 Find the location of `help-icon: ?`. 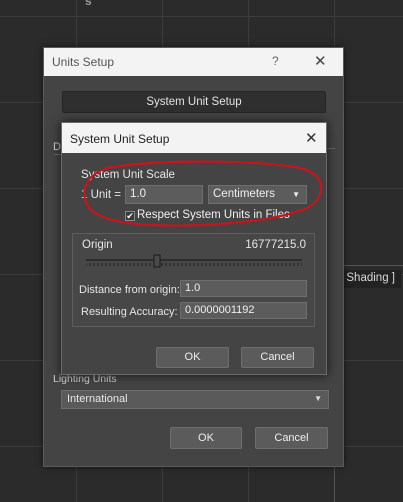

help-icon: ? is located at coordinates (275, 61).